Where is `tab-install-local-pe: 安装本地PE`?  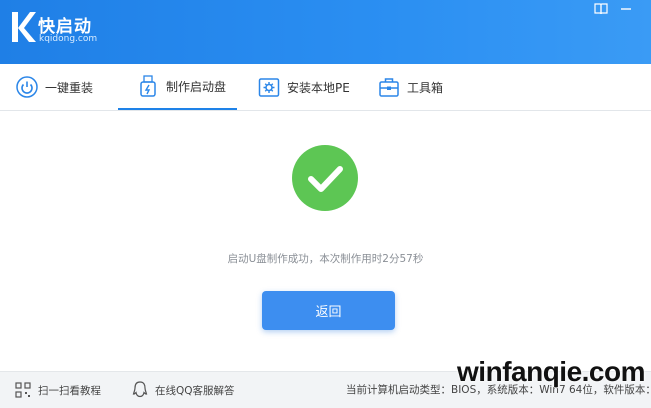
tab-install-local-pe: 安装本地PE is located at coordinates (304, 87).